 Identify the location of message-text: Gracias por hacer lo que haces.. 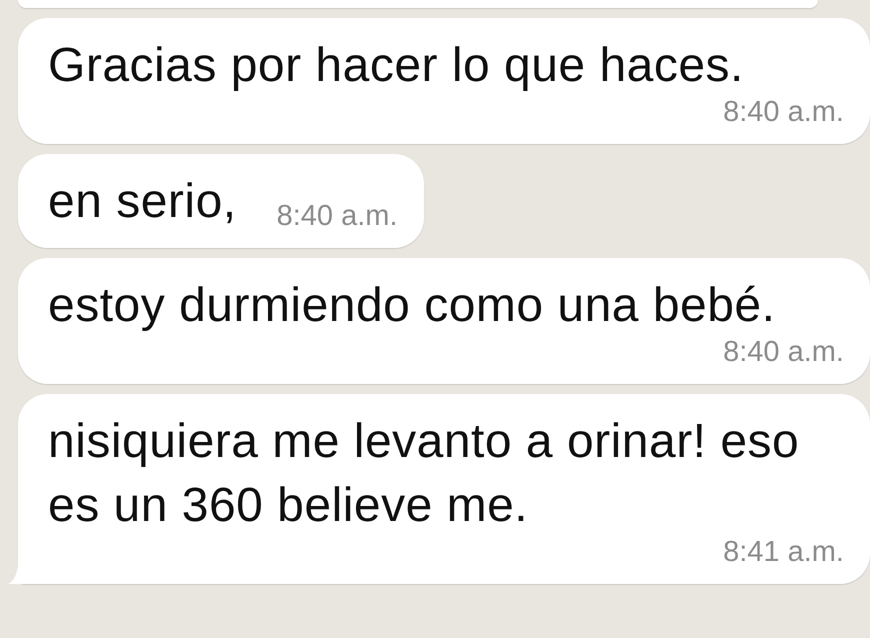
(396, 66).